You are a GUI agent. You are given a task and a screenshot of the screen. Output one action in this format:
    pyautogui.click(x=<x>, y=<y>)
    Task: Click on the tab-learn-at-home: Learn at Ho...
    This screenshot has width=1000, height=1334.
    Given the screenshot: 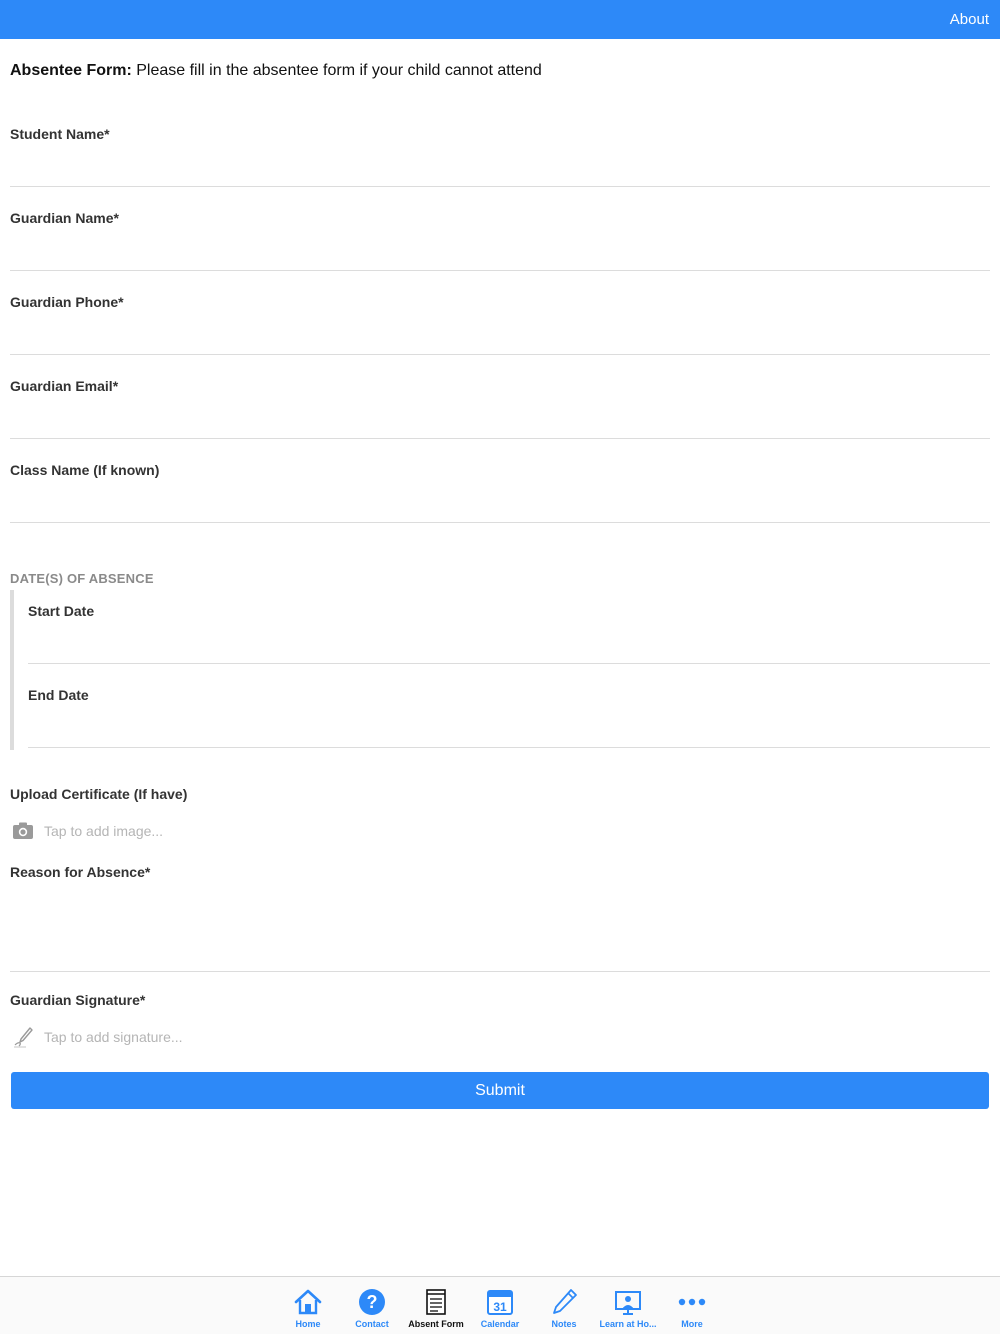 What is the action you would take?
    pyautogui.click(x=628, y=1305)
    